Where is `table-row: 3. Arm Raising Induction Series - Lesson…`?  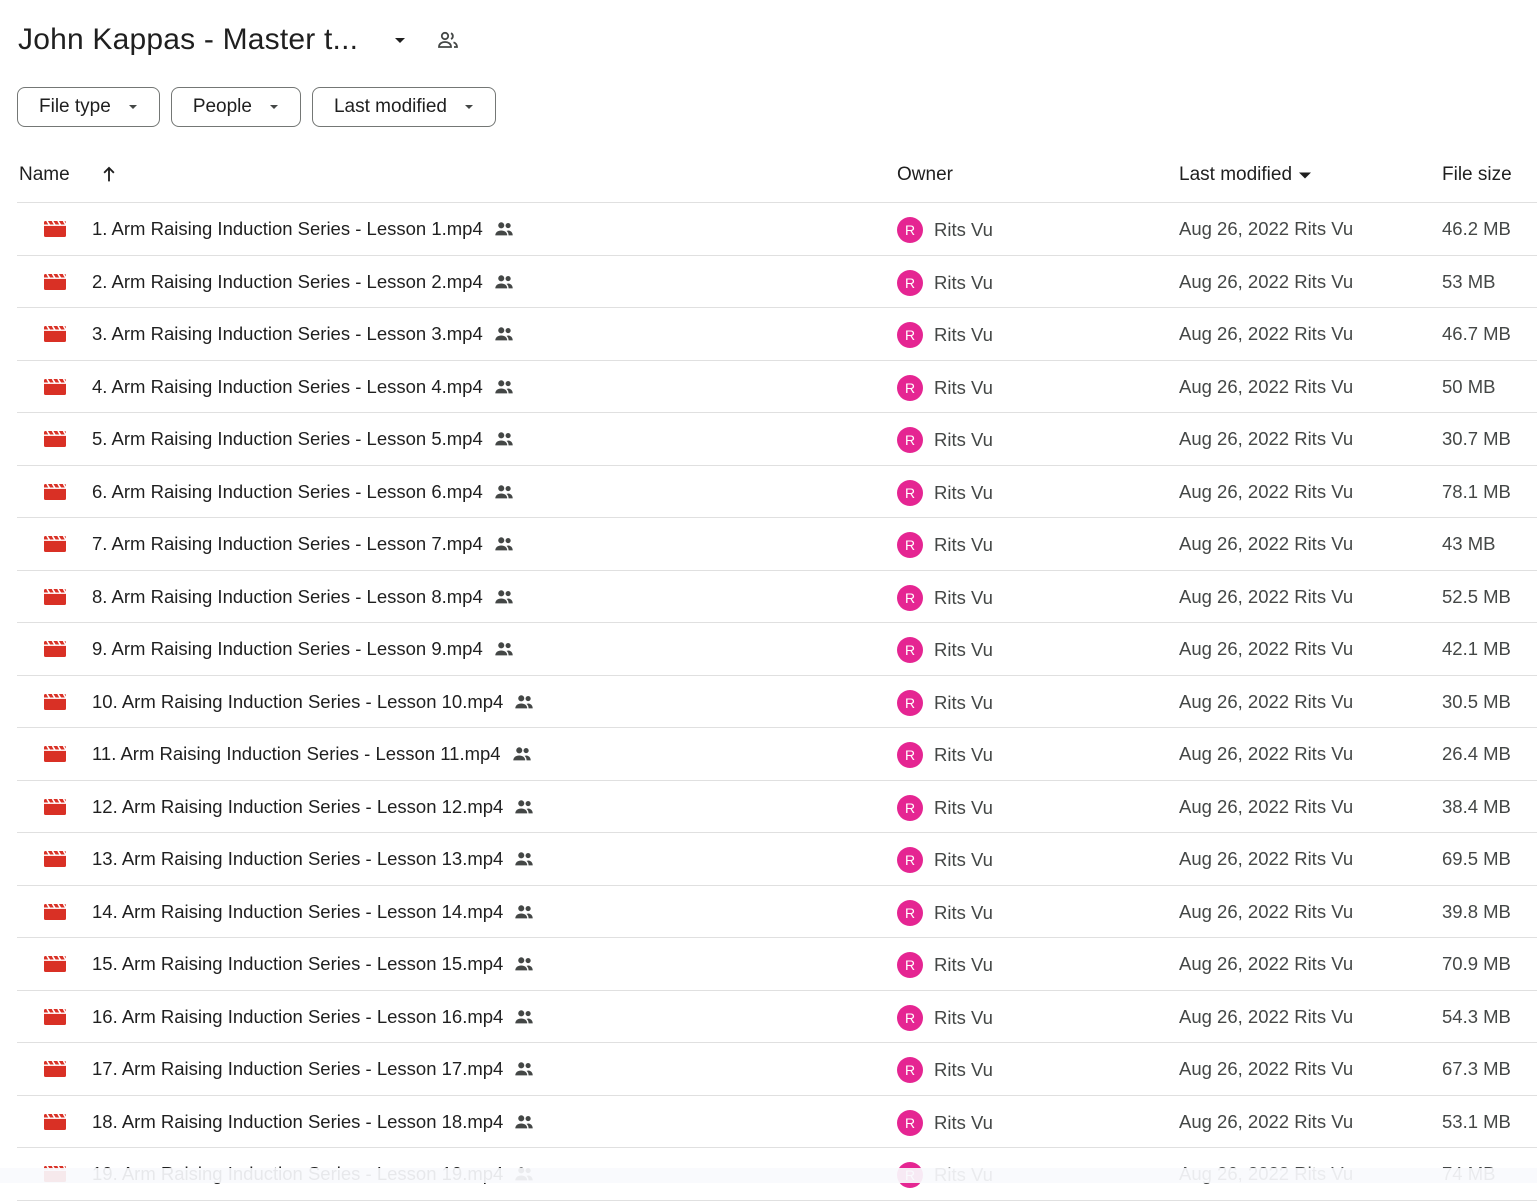
table-row: 3. Arm Raising Induction Series - Lesson… is located at coordinates (777, 334).